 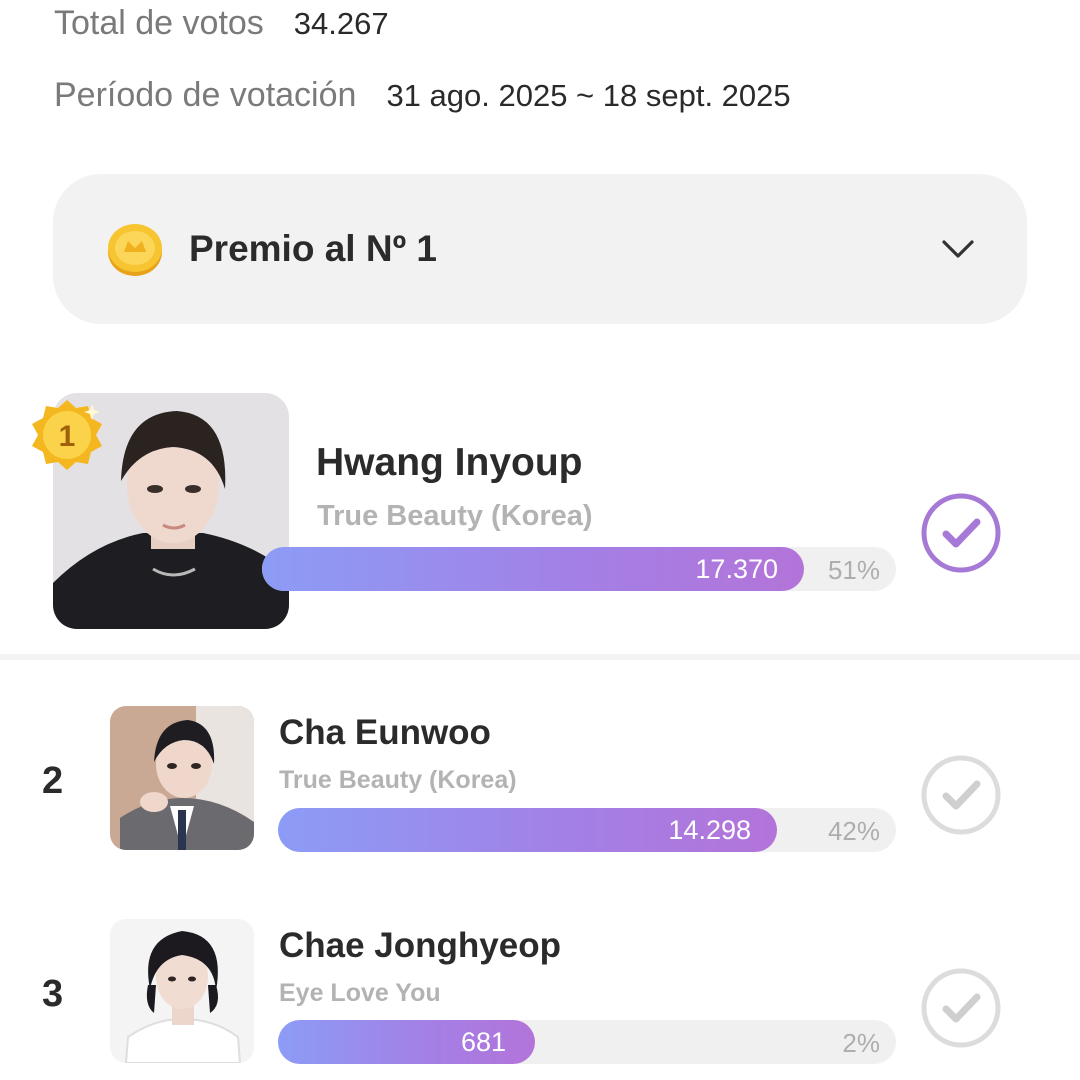 I want to click on candidate-2-name: Cha Eunwoo, so click(x=385, y=732).